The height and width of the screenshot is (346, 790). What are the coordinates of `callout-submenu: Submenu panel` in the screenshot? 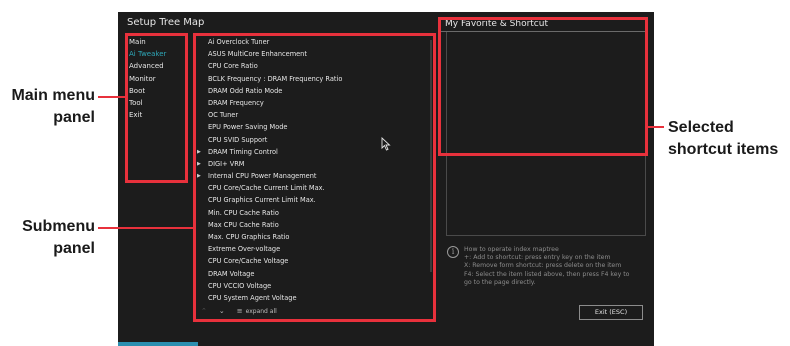 It's located at (58, 237).